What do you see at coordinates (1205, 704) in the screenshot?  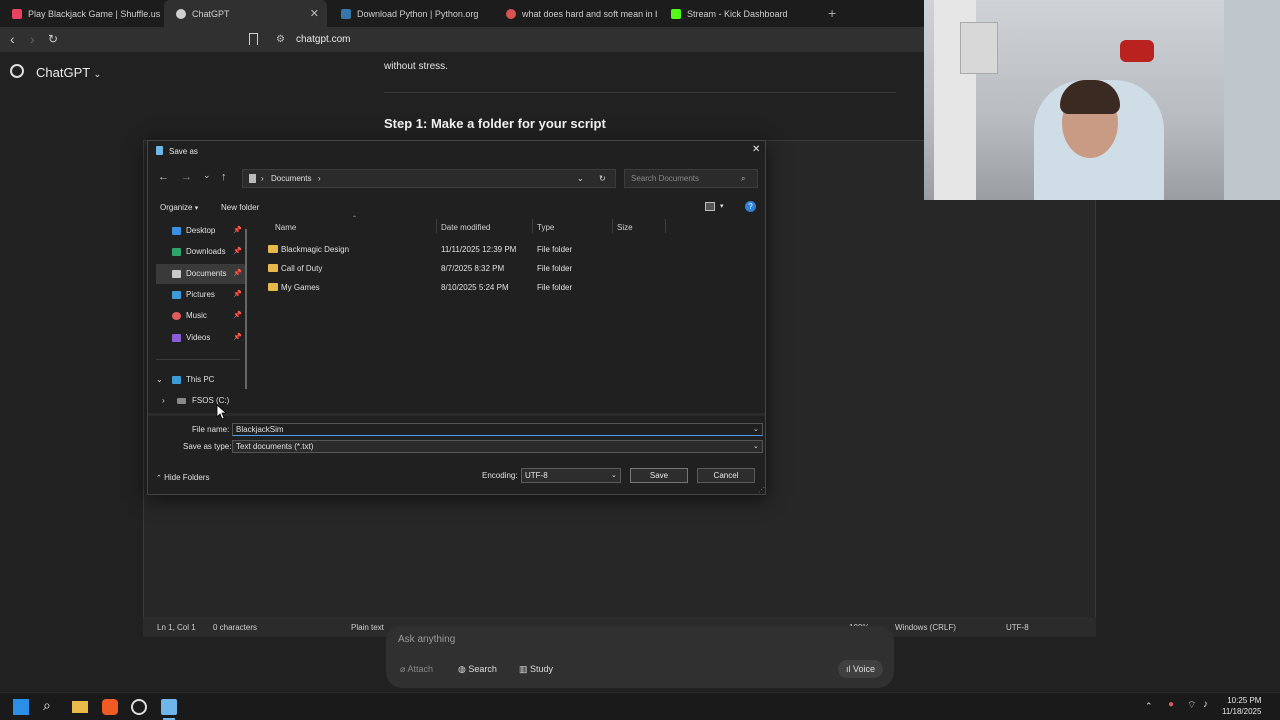 I see `volume-icon: ♪` at bounding box center [1205, 704].